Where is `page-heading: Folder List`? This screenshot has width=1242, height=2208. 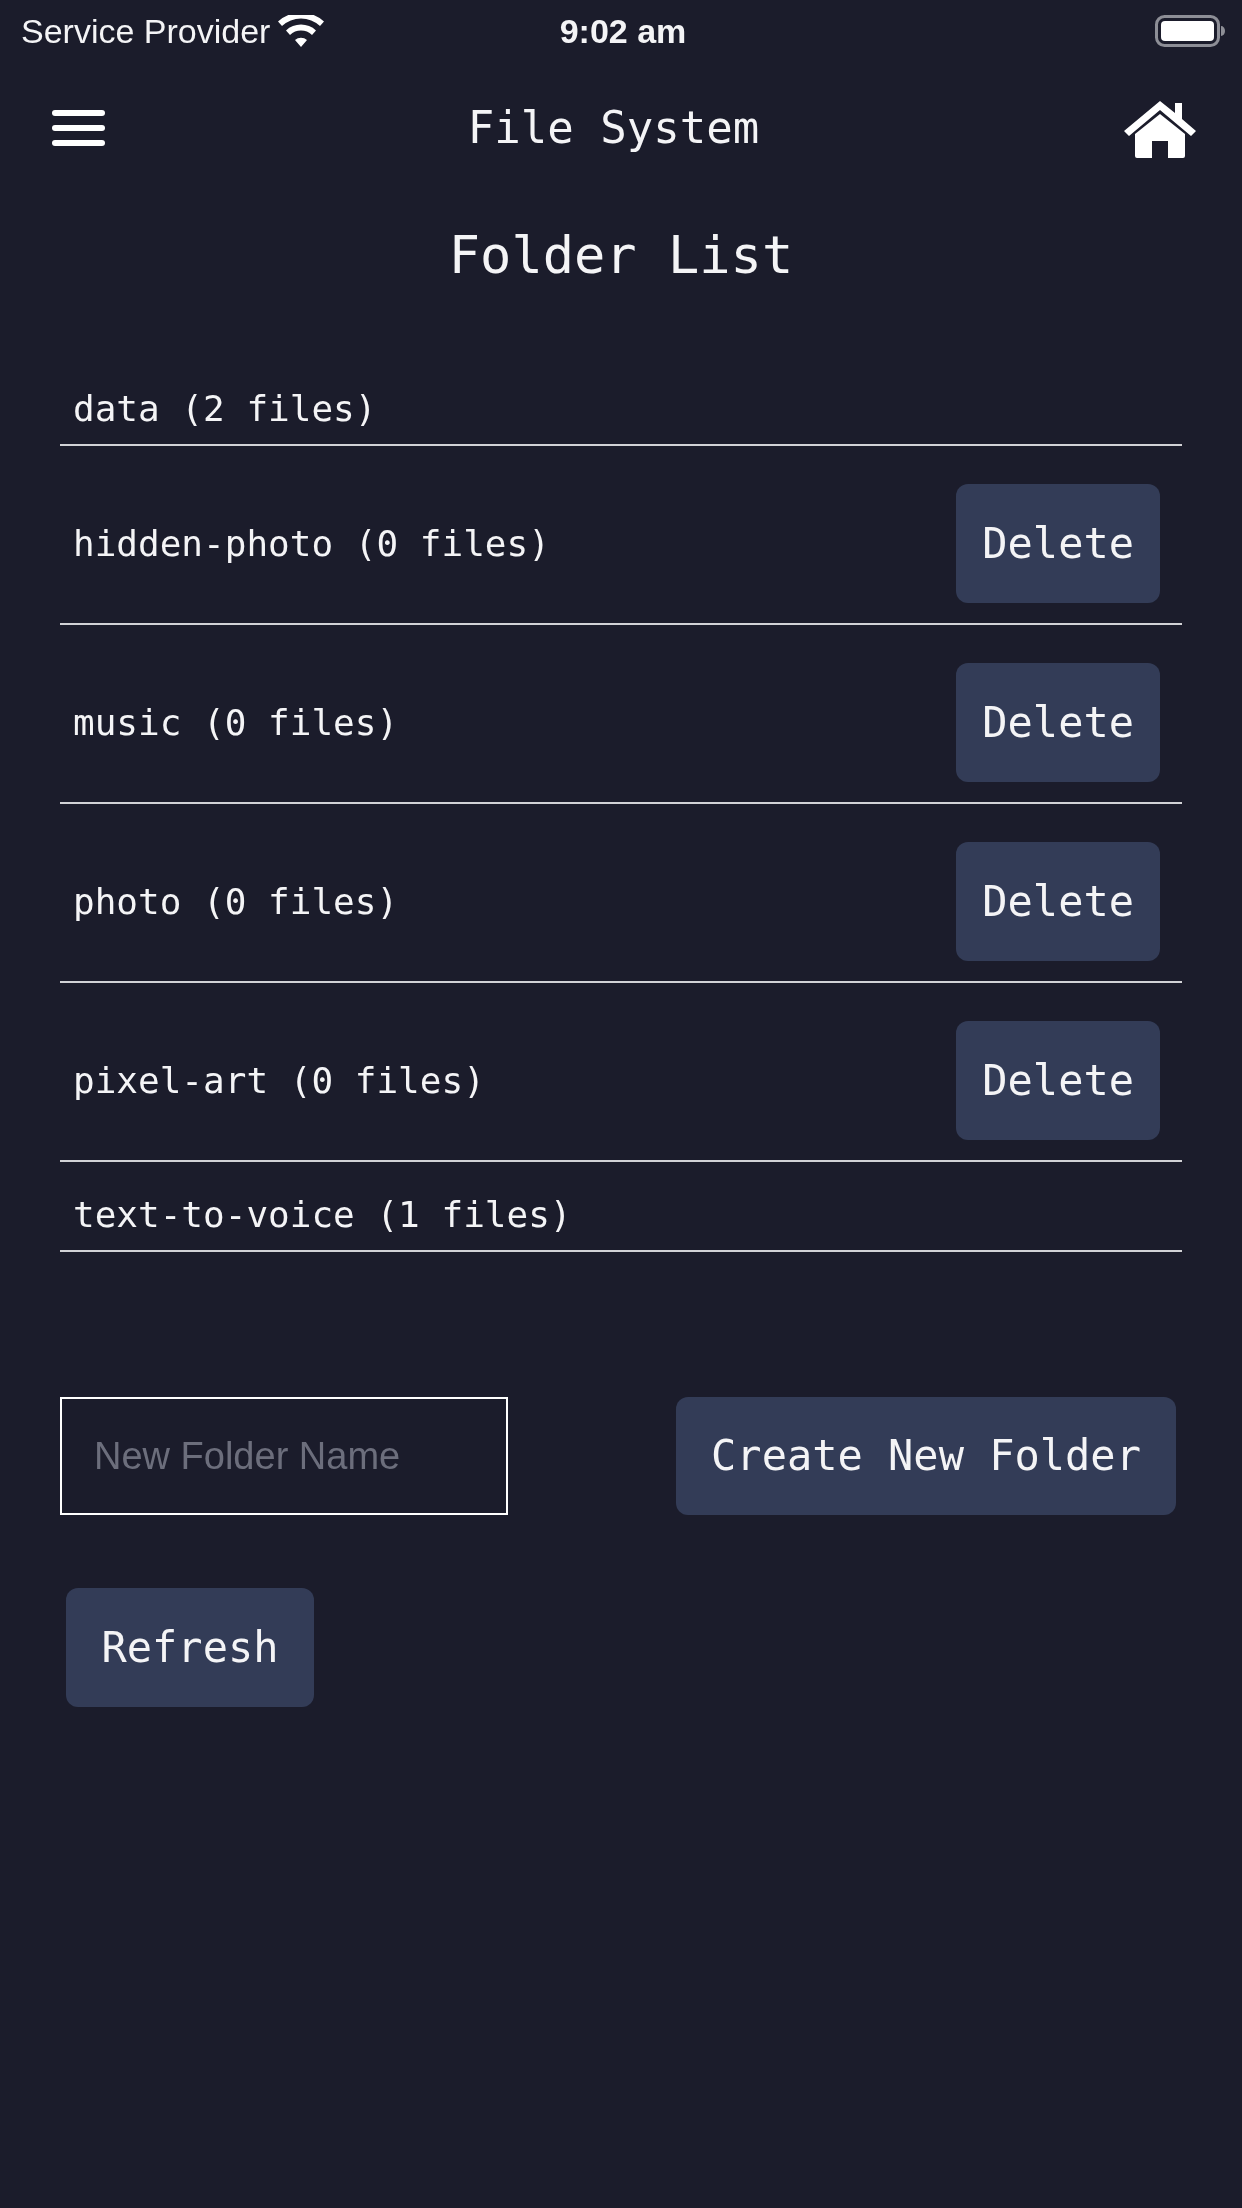
page-heading: Folder List is located at coordinates (621, 255).